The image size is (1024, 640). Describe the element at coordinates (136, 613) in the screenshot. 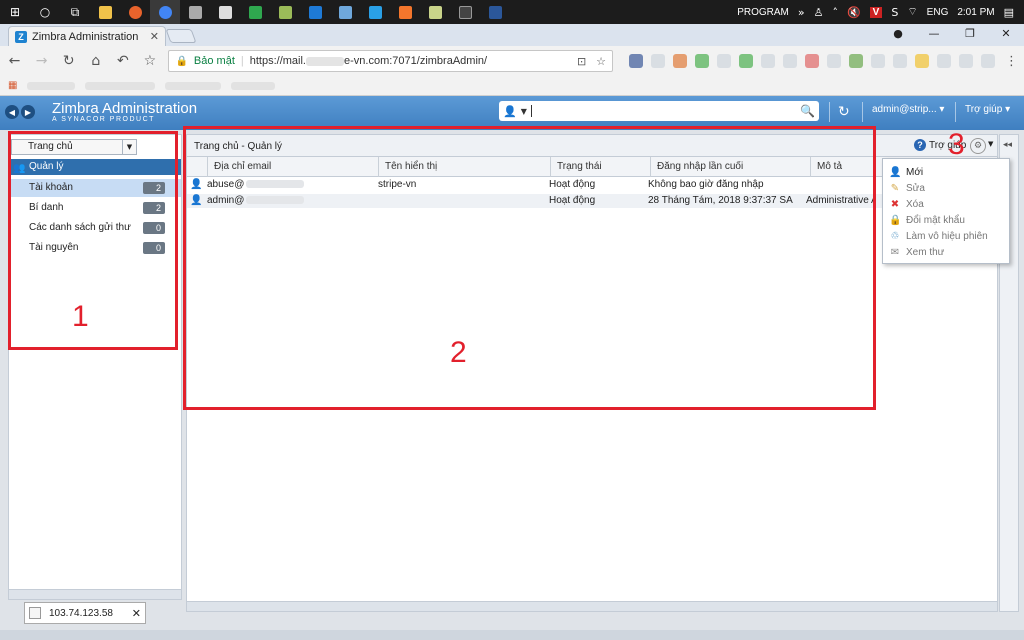

I see `close-icon: ✕` at that location.